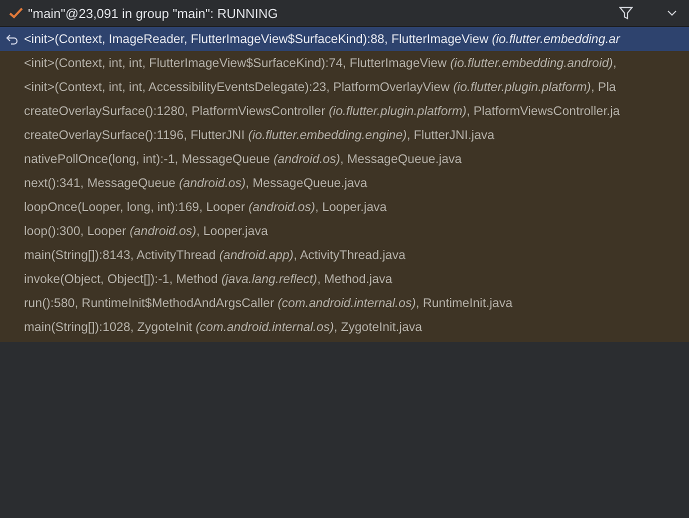 Image resolution: width=689 pixels, height=518 pixels. What do you see at coordinates (322, 111) in the screenshot?
I see `stack-frame-text: createOverlaySurface():1280, PlatformViewsController (io.flutter.plugin.platform), PlatformViewsController.ja` at bounding box center [322, 111].